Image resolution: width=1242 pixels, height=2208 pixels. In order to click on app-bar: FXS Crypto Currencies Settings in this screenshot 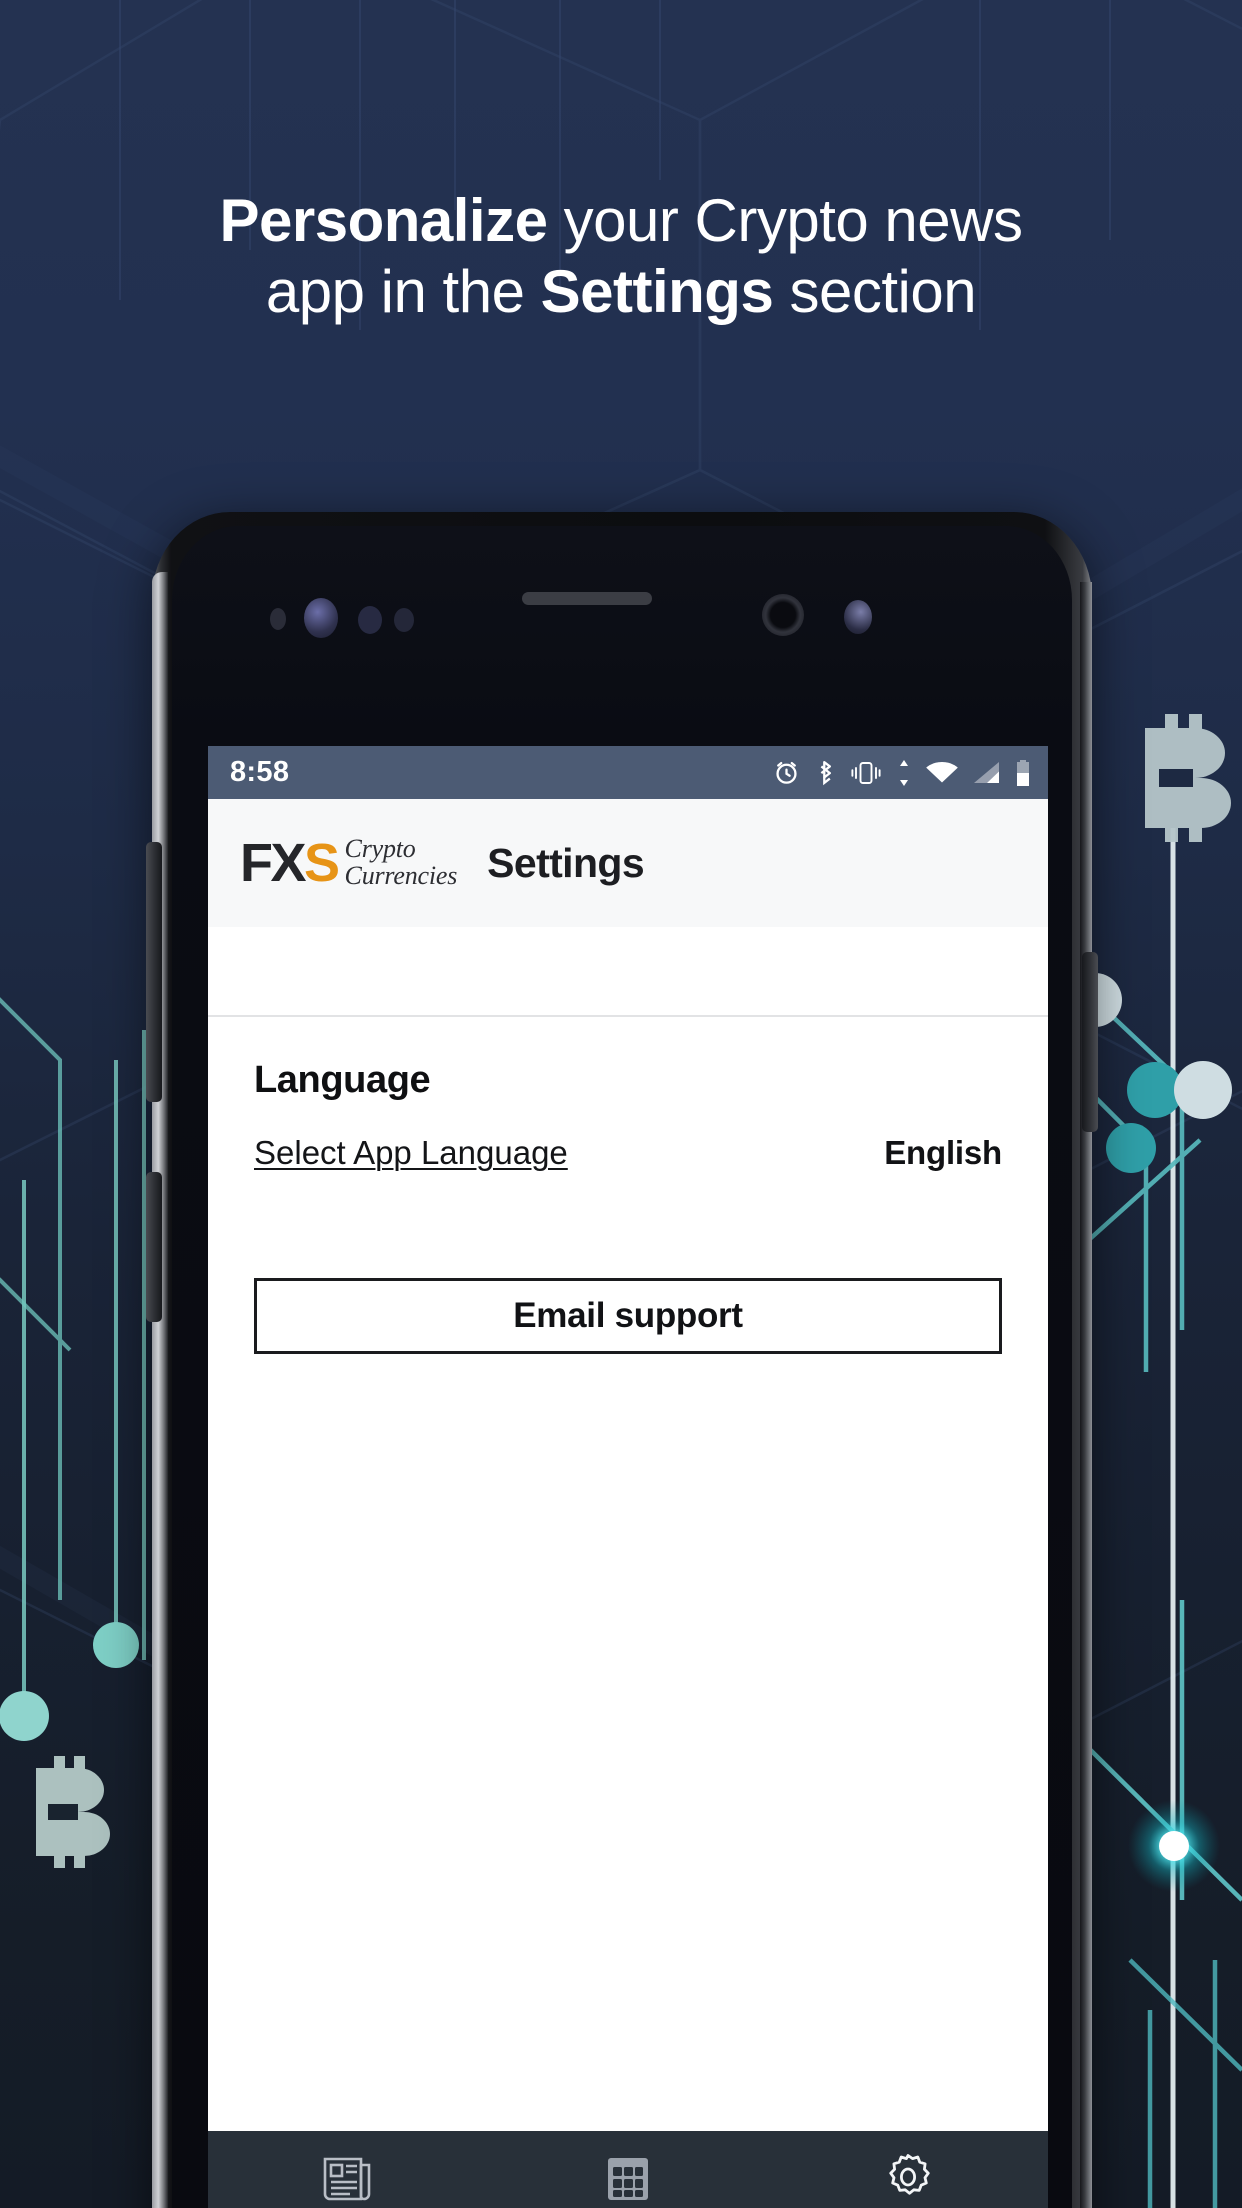, I will do `click(628, 863)`.